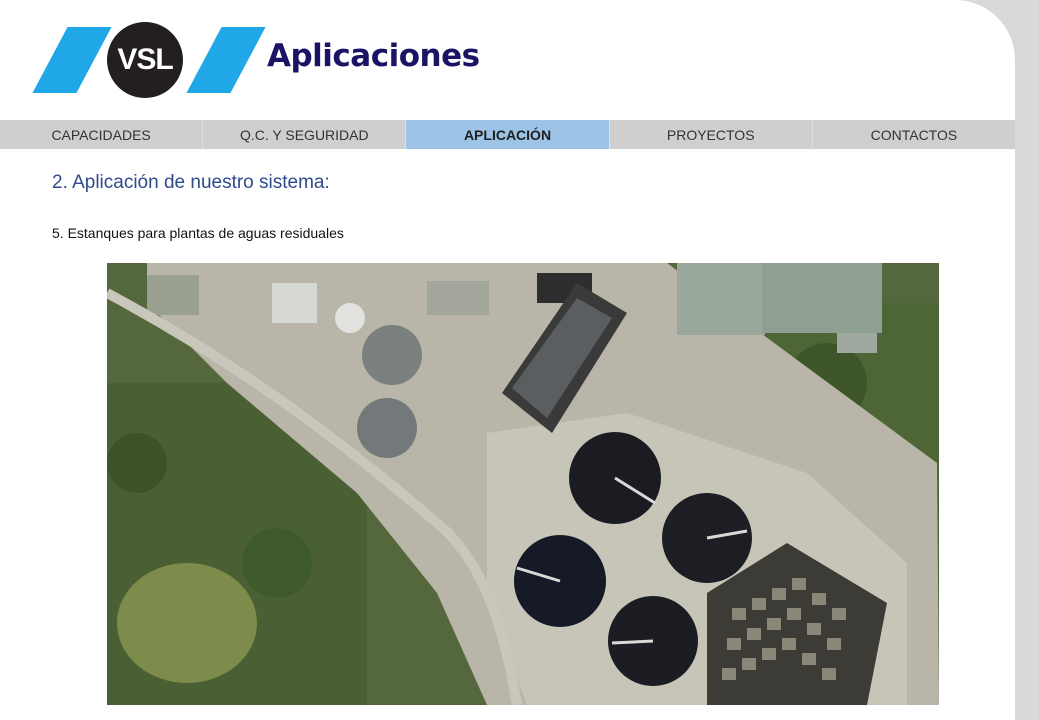 The height and width of the screenshot is (720, 1039). Describe the element at coordinates (1027, 400) in the screenshot. I see `right-margin` at that location.